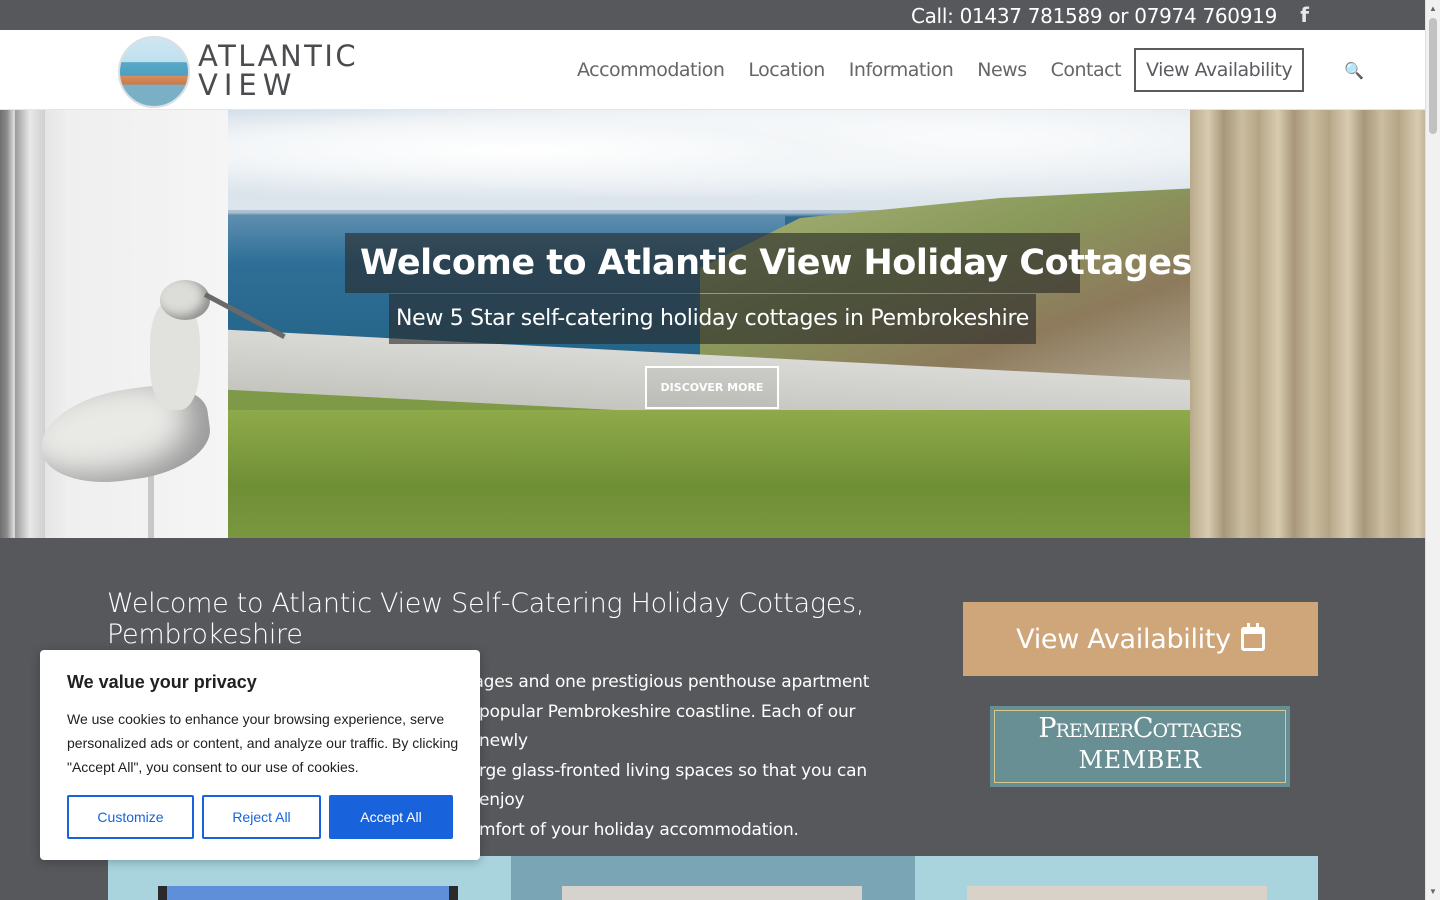  I want to click on nav-item-accommodation: Accommodation, so click(650, 70).